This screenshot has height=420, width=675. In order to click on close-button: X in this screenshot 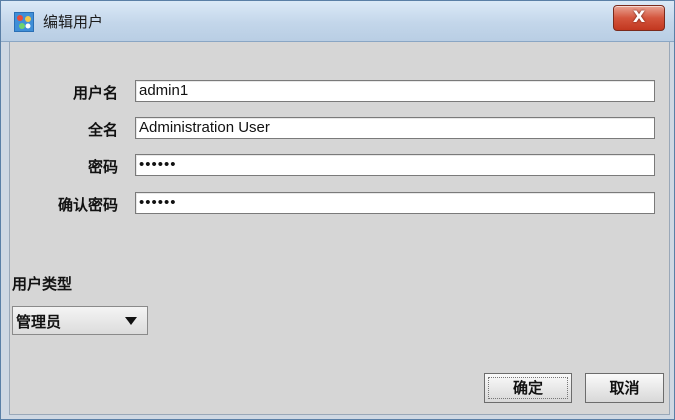, I will do `click(639, 18)`.